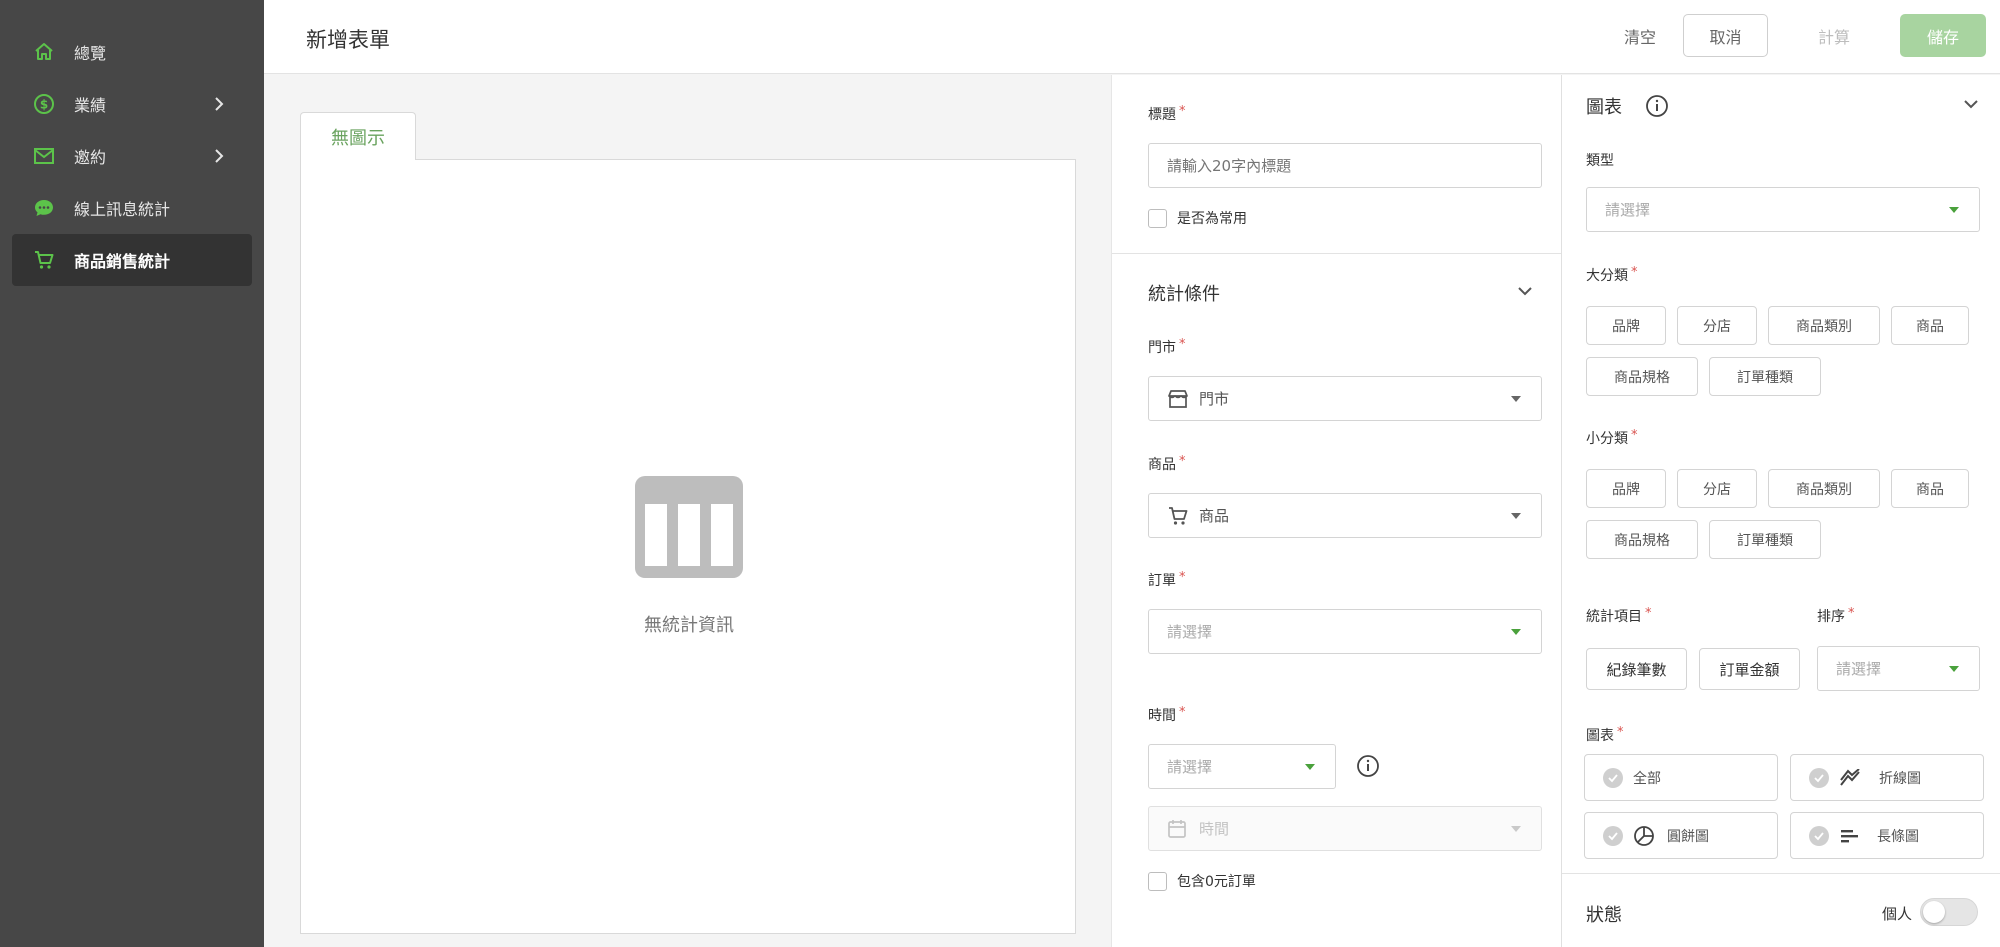 The width and height of the screenshot is (2000, 947). What do you see at coordinates (1930, 325) in the screenshot?
I see `major-option: 商品` at bounding box center [1930, 325].